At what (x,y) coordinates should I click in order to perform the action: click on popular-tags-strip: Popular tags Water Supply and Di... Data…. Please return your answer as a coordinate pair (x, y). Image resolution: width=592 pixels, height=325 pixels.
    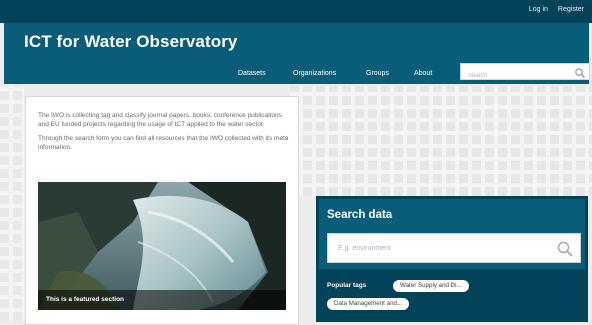
    Looking at the image, I should click on (452, 294).